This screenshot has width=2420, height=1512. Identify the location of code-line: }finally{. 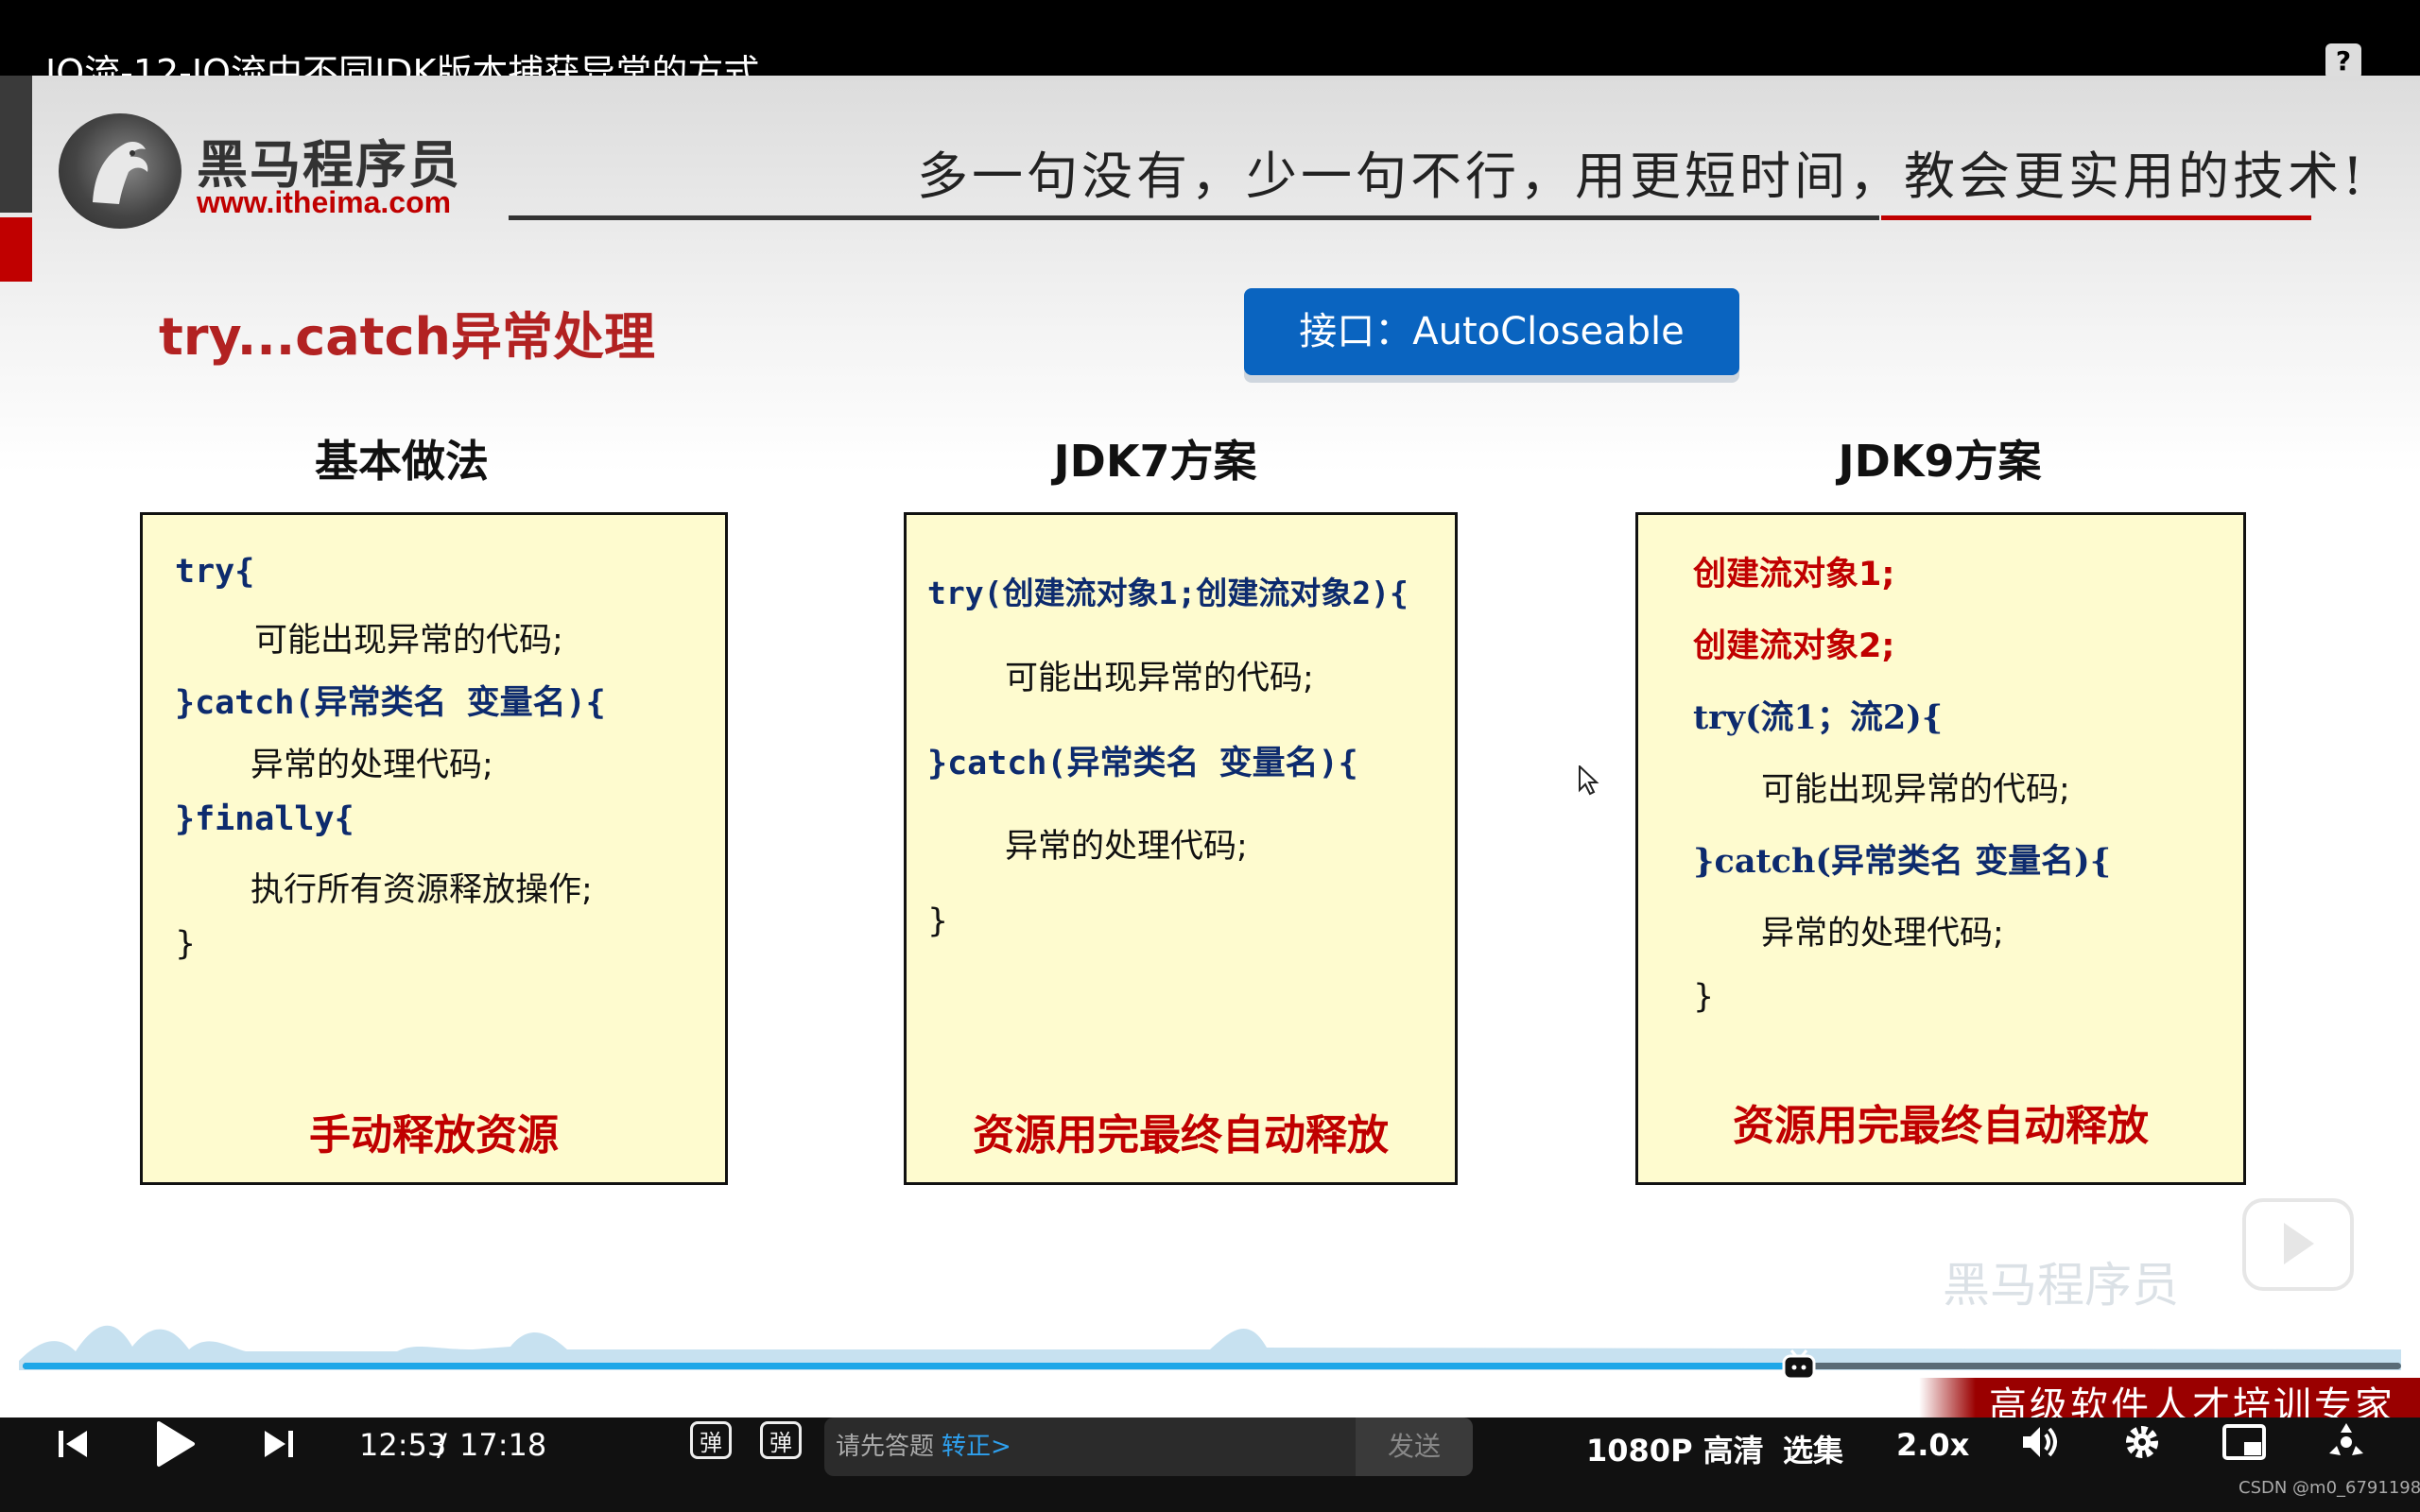
(264, 819).